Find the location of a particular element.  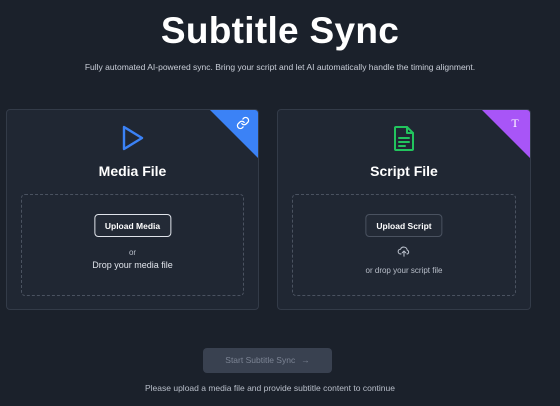

script-card-title: Script File is located at coordinates (404, 171).